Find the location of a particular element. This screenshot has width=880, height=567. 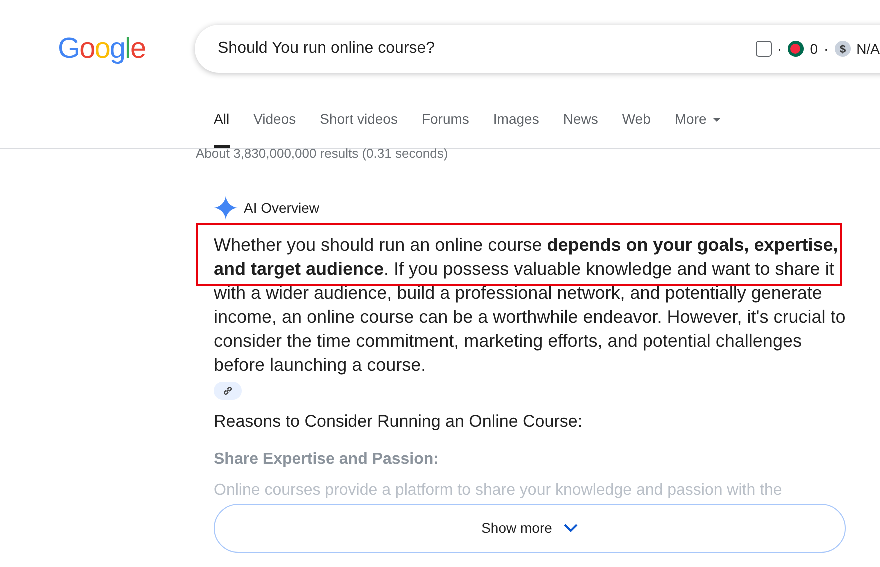

tab: Short videos is located at coordinates (359, 128).